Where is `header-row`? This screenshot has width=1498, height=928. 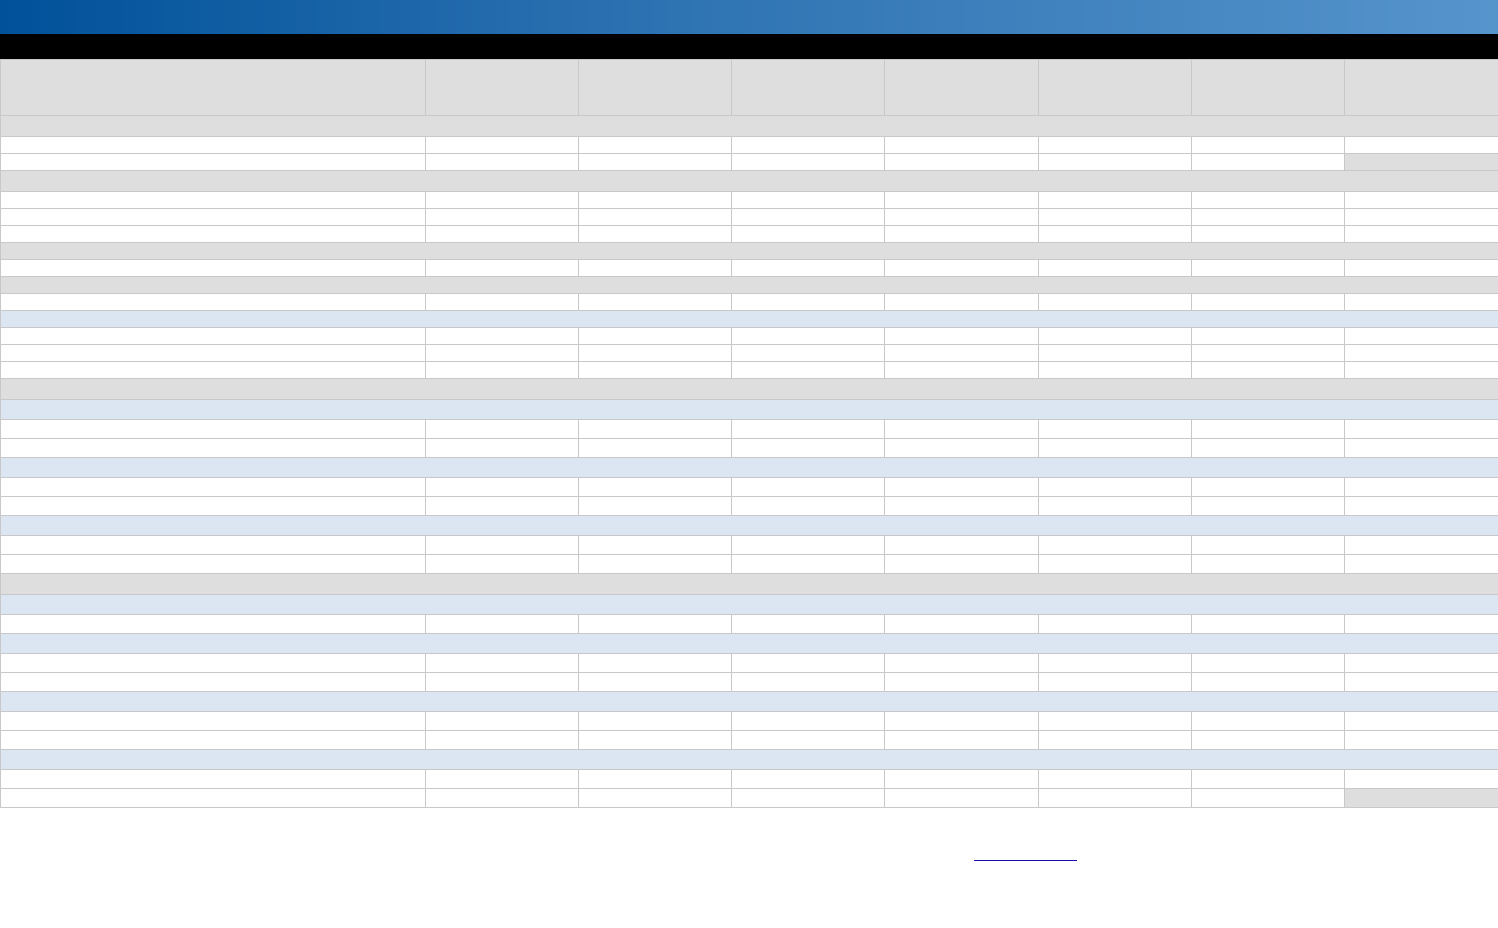 header-row is located at coordinates (749, 87).